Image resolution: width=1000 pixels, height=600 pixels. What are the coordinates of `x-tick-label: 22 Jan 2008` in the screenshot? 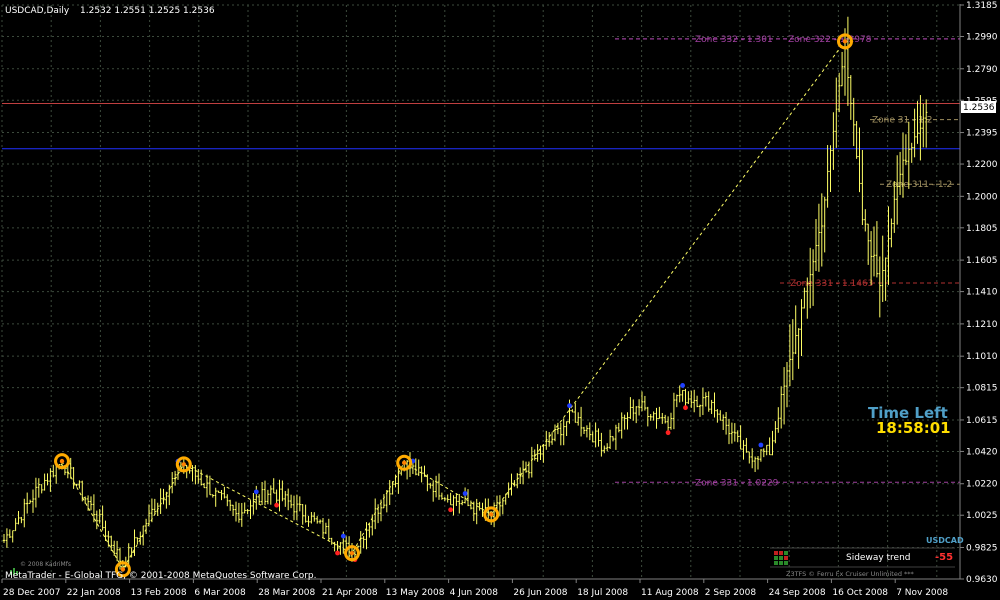 It's located at (94, 593).